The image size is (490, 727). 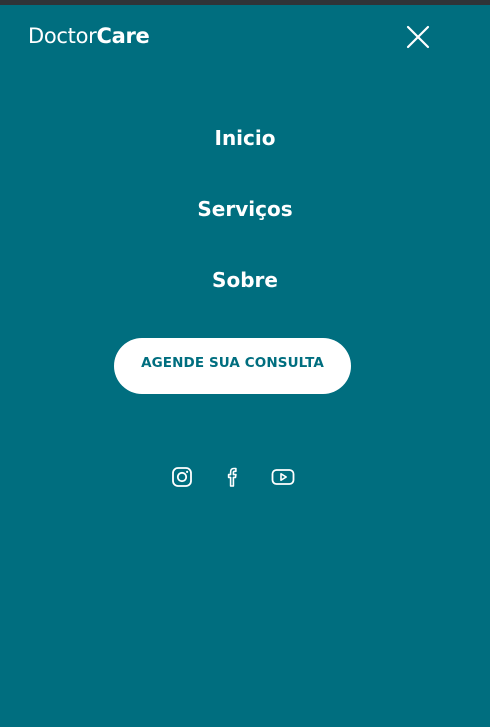 I want to click on social-links, so click(x=245, y=477).